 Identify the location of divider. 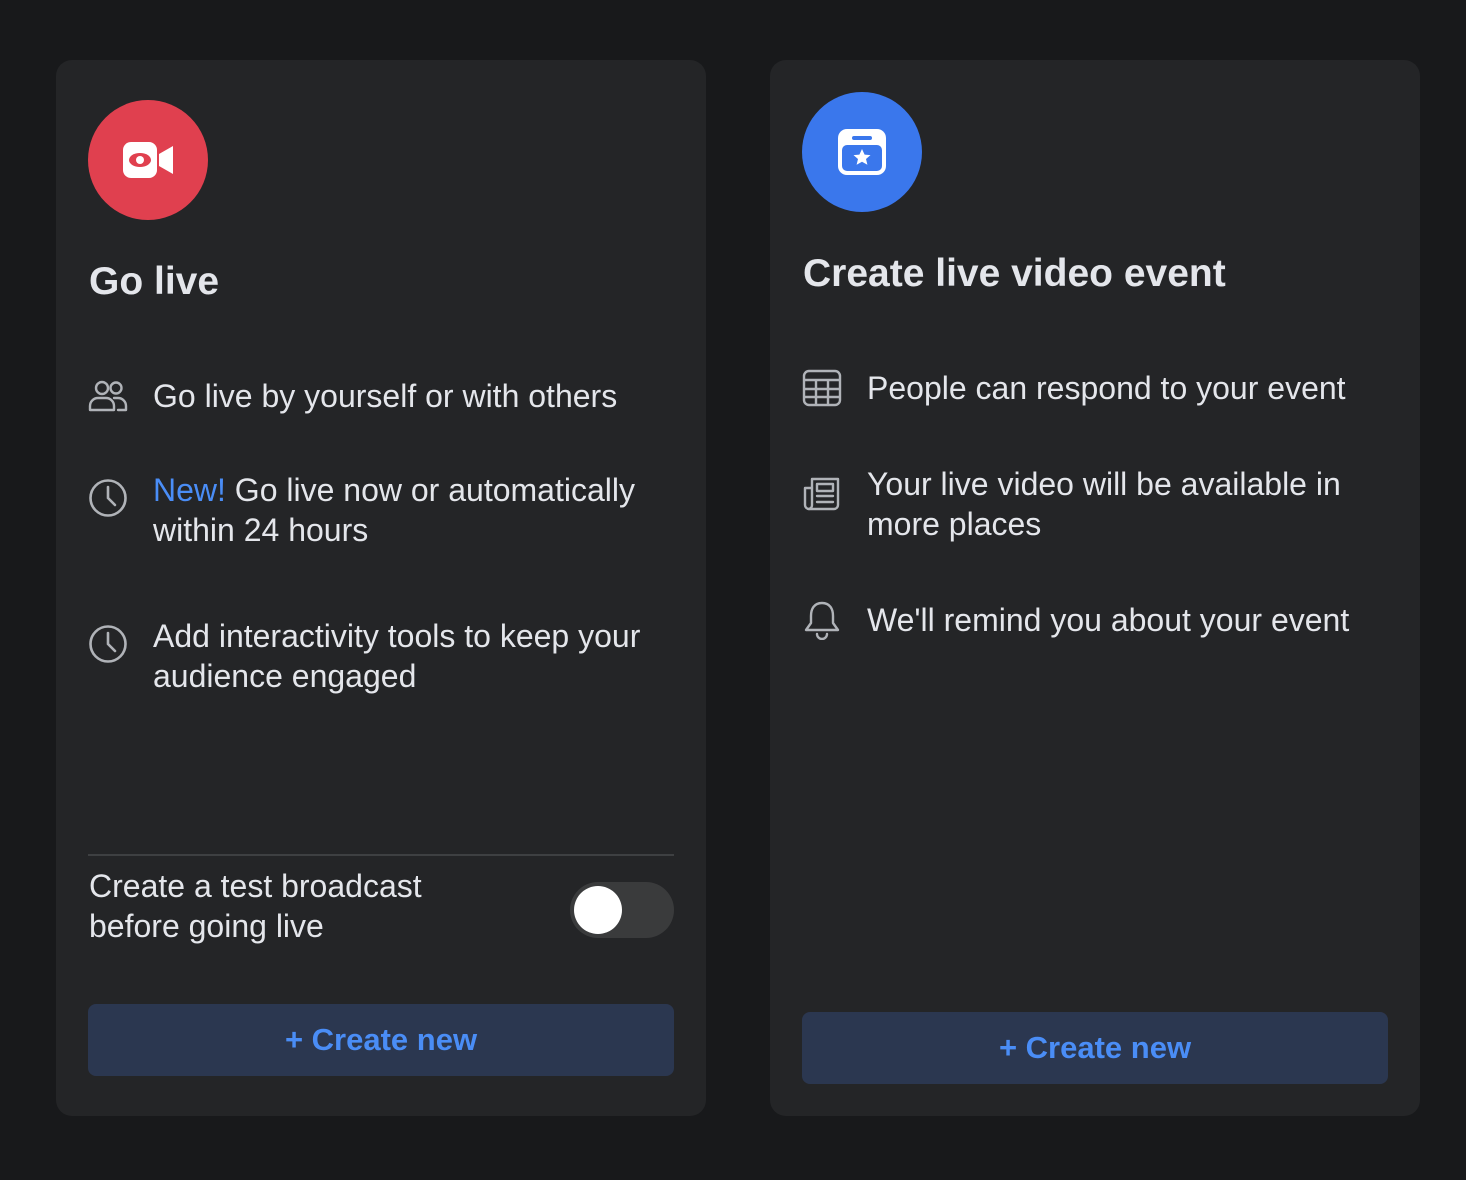
(381, 855).